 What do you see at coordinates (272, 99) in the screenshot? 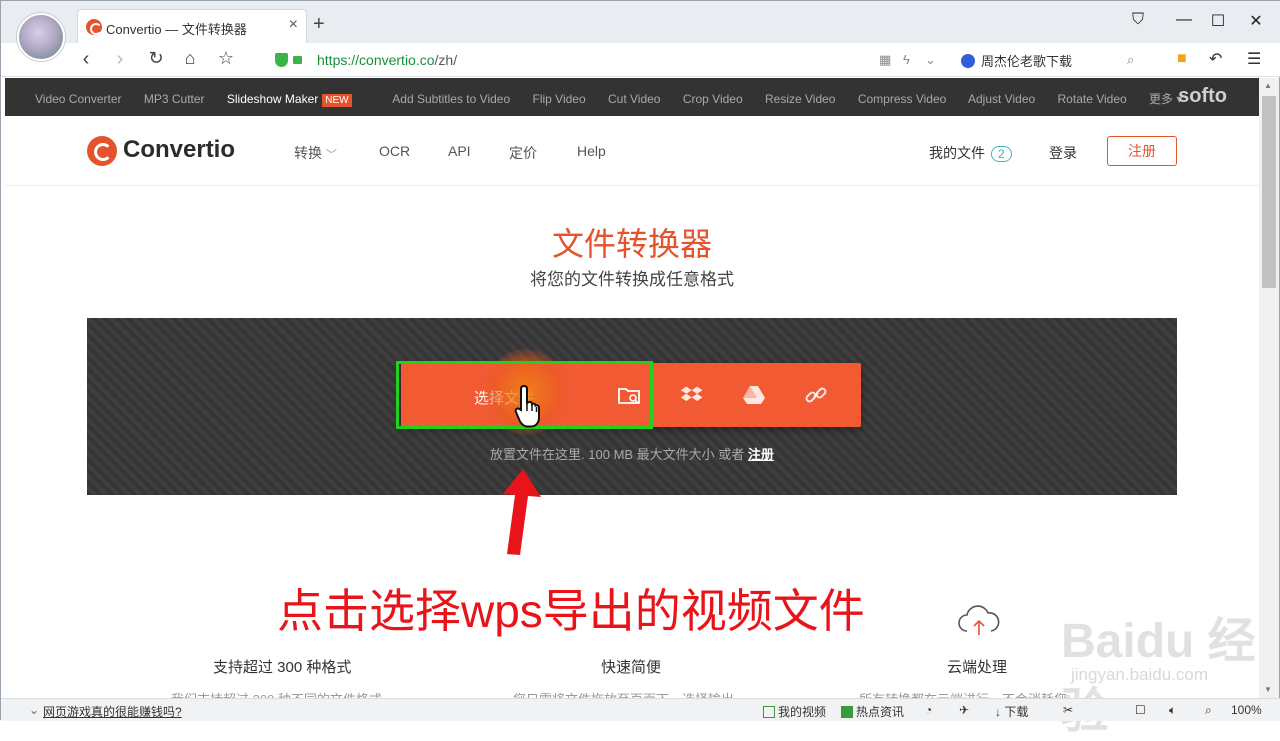
I see `softo-link-label: Slideshow Maker` at bounding box center [272, 99].